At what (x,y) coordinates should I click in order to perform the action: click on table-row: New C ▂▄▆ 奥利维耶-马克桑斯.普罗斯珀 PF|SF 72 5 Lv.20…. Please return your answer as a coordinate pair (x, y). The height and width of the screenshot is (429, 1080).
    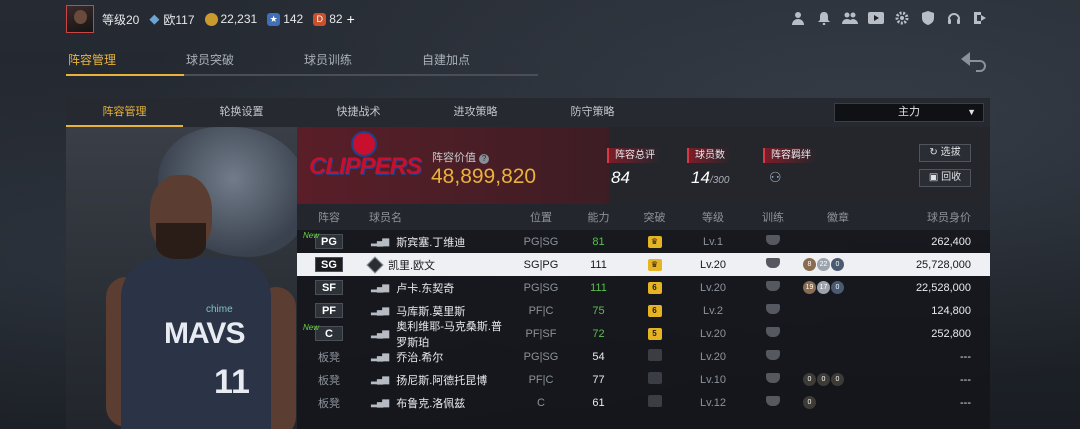
    Looking at the image, I should click on (643, 335).